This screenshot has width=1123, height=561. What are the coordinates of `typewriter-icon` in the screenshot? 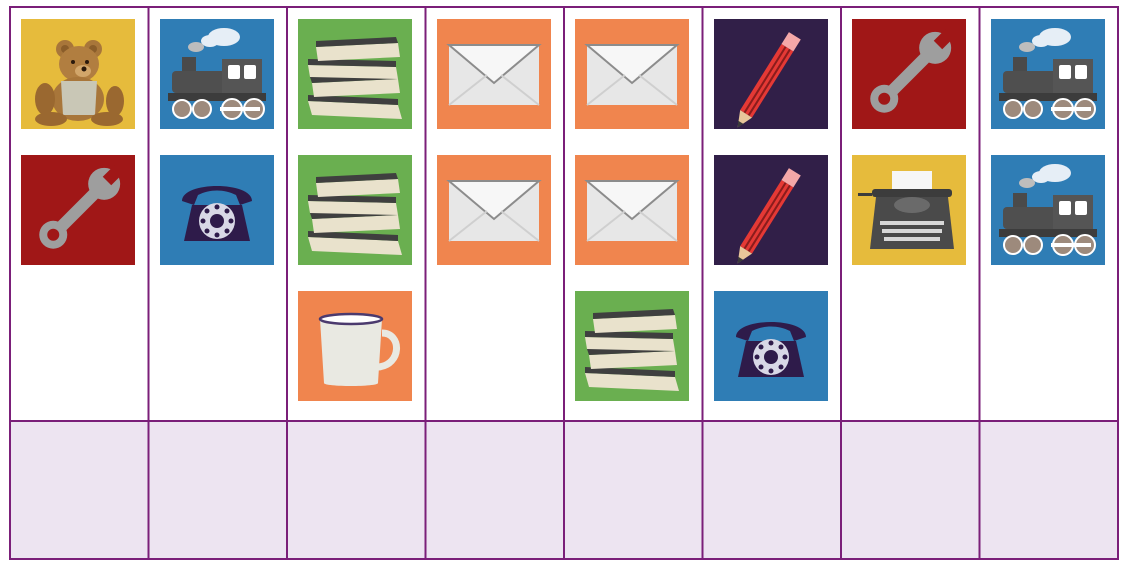 It's located at (909, 210).